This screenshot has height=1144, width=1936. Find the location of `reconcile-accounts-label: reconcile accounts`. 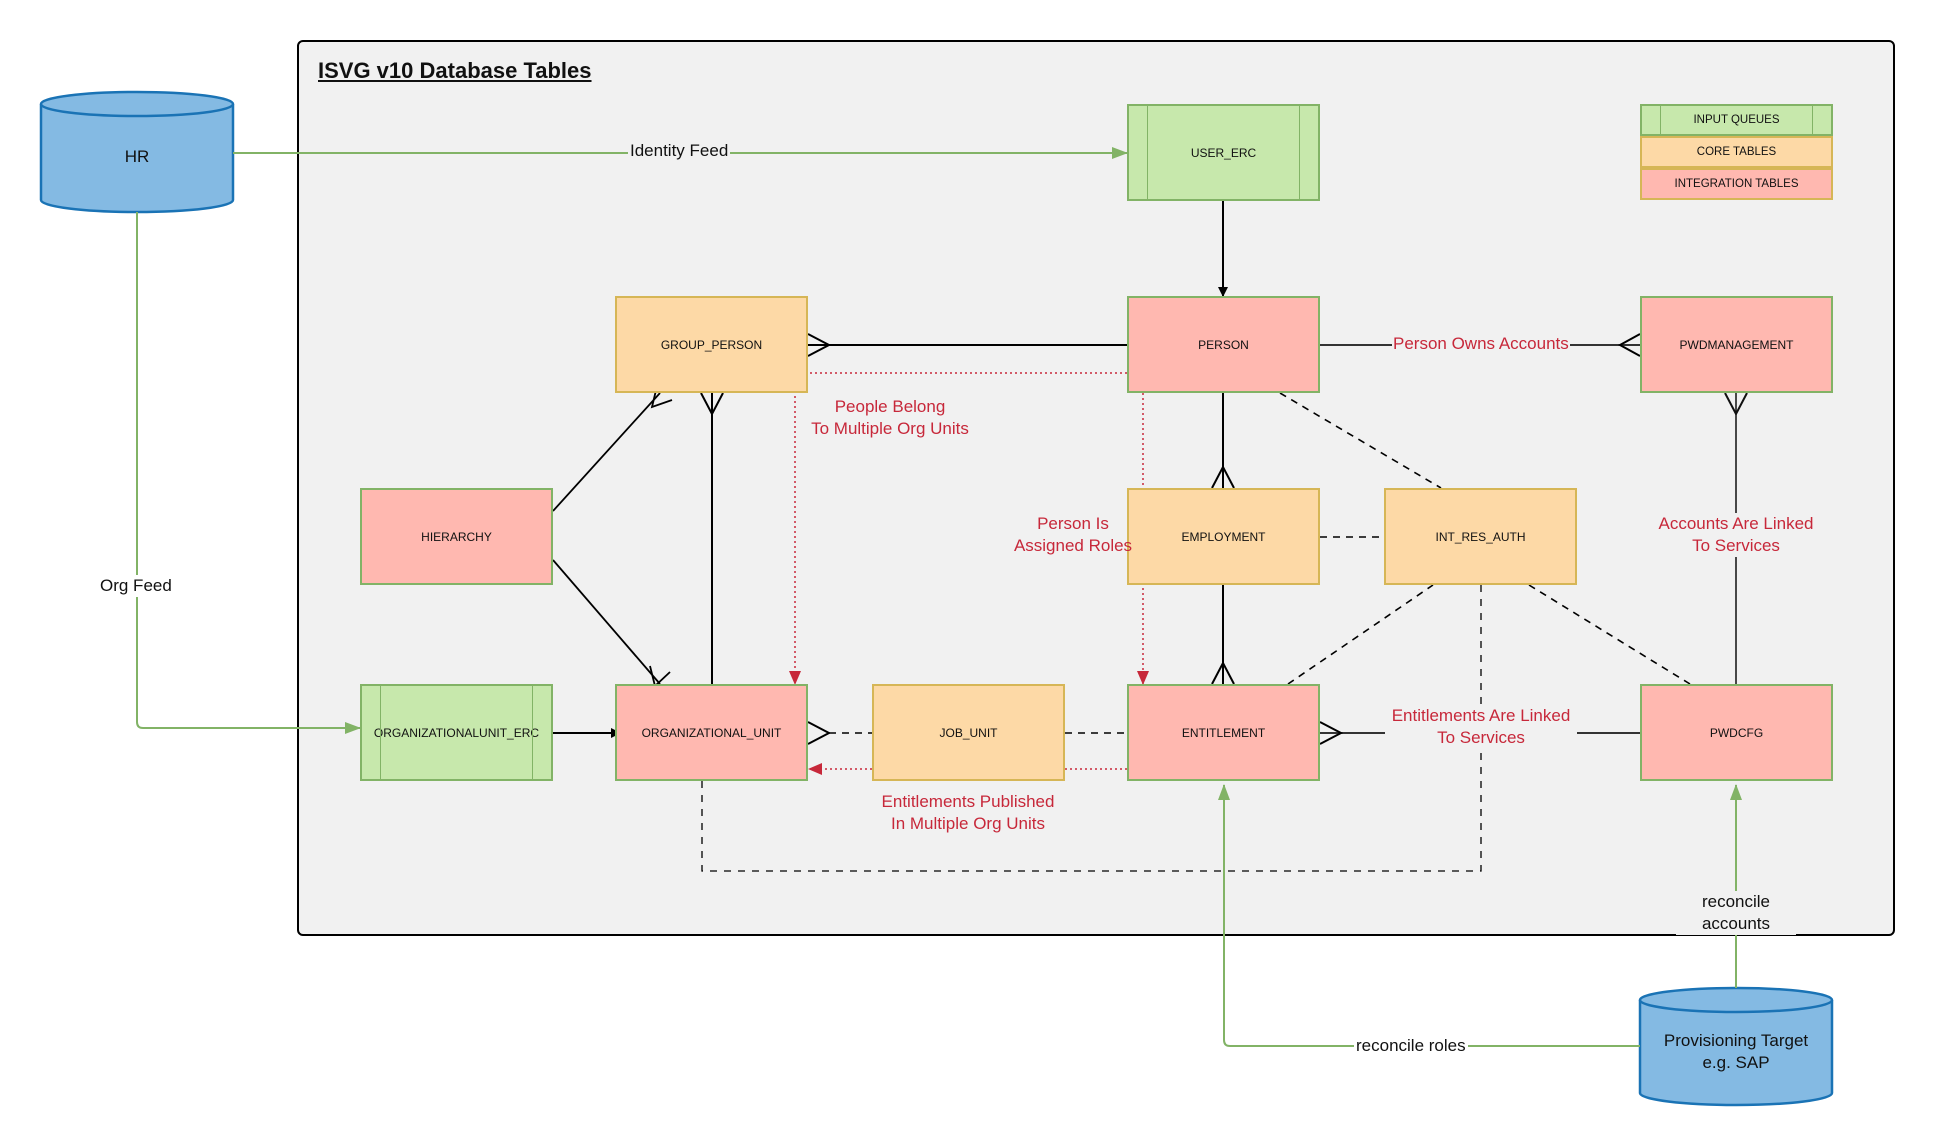

reconcile-accounts-label: reconcile accounts is located at coordinates (1736, 913).